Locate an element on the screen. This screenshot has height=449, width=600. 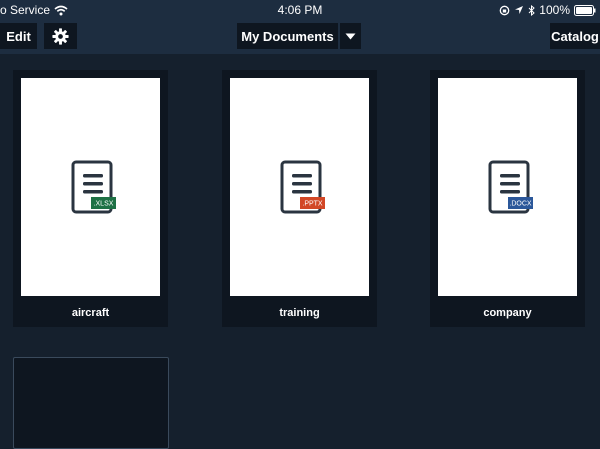
catalog-button: Catalog is located at coordinates (575, 36).